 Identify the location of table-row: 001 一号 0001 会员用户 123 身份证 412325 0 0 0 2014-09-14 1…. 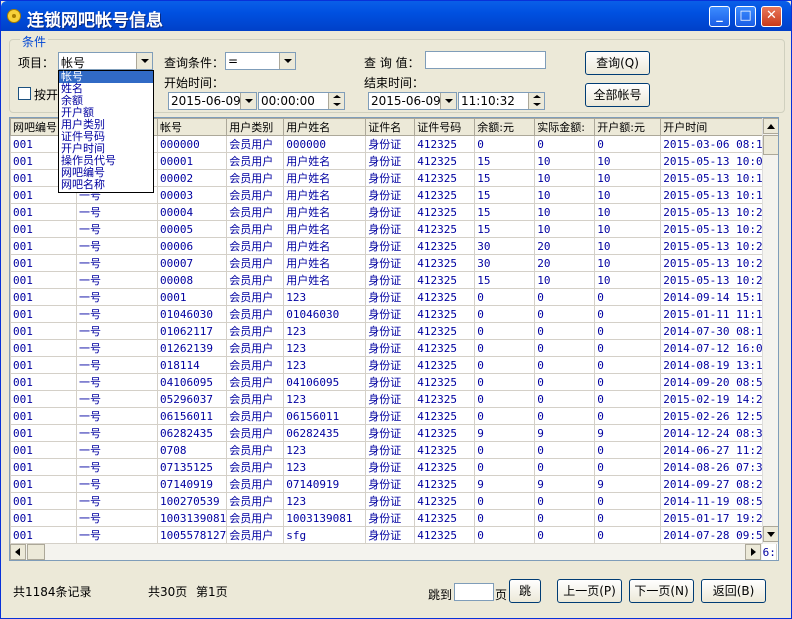
(393, 297).